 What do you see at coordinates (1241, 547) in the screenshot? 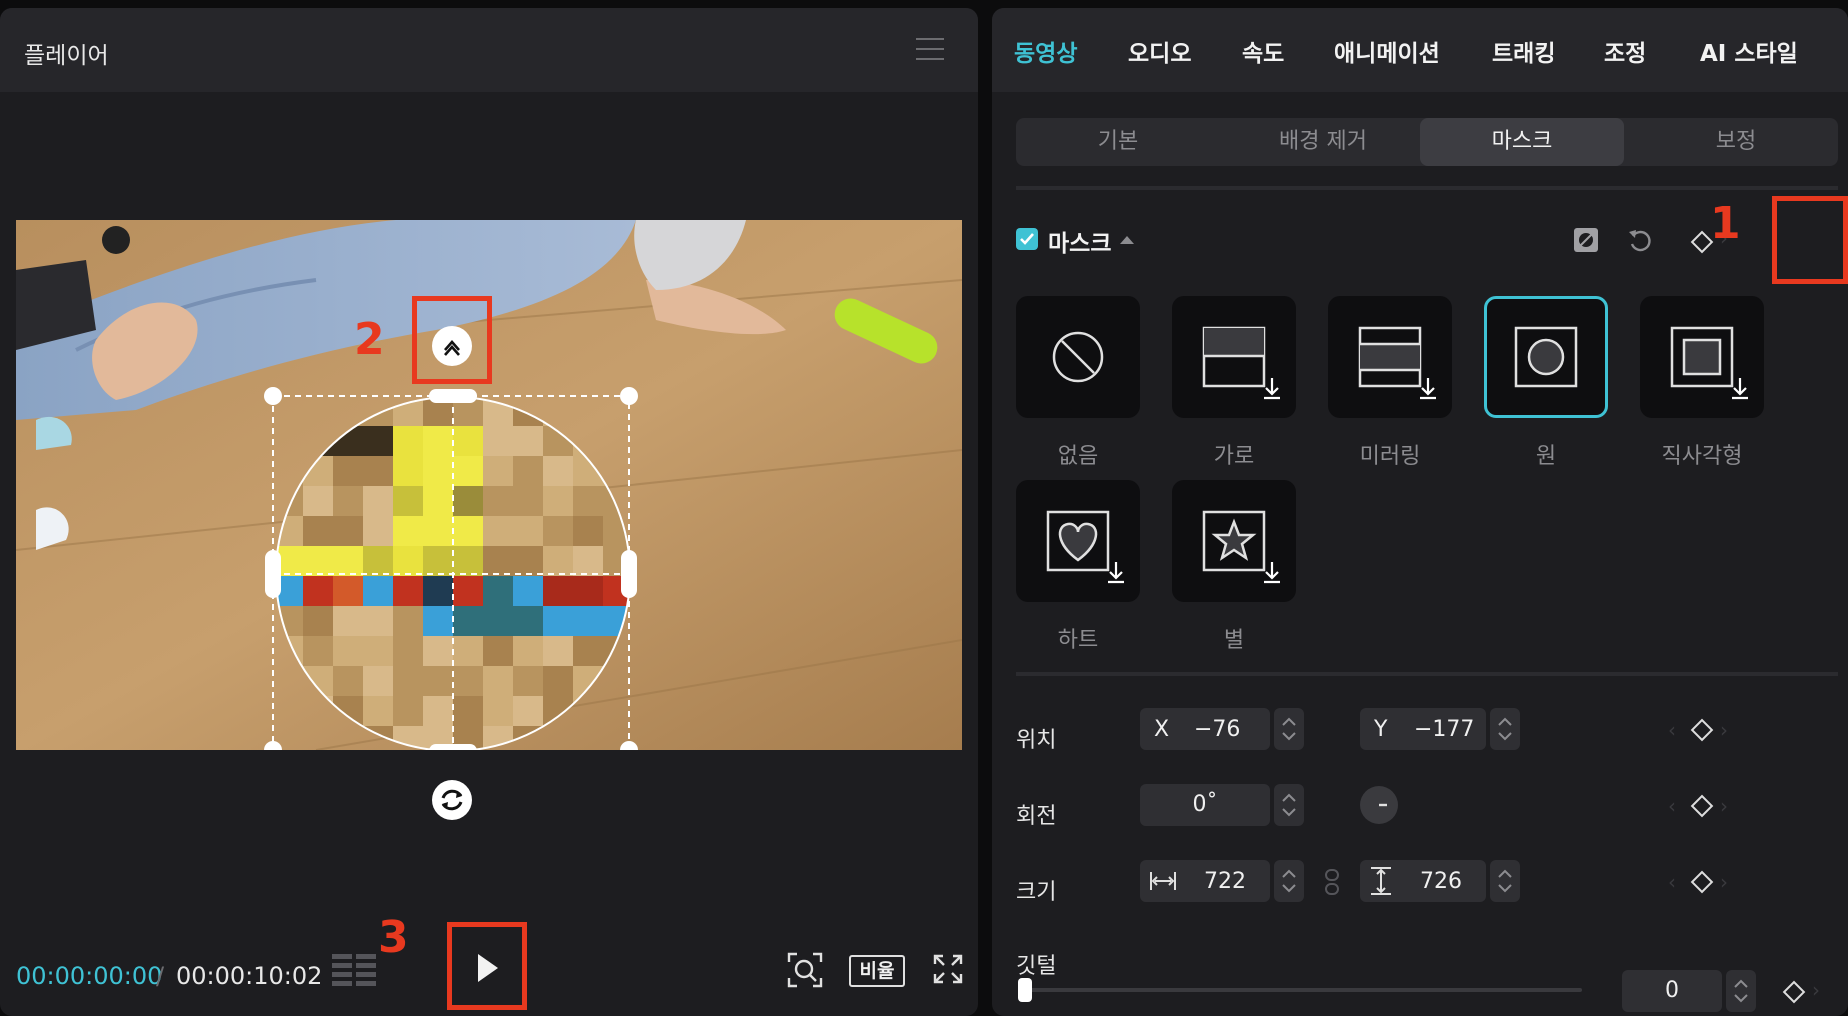
I see `star-mask-icon` at bounding box center [1241, 547].